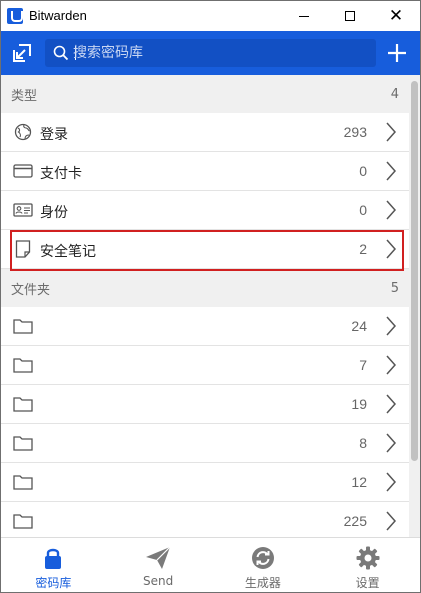  What do you see at coordinates (54, 213) in the screenshot?
I see `row-label: 身份` at bounding box center [54, 213].